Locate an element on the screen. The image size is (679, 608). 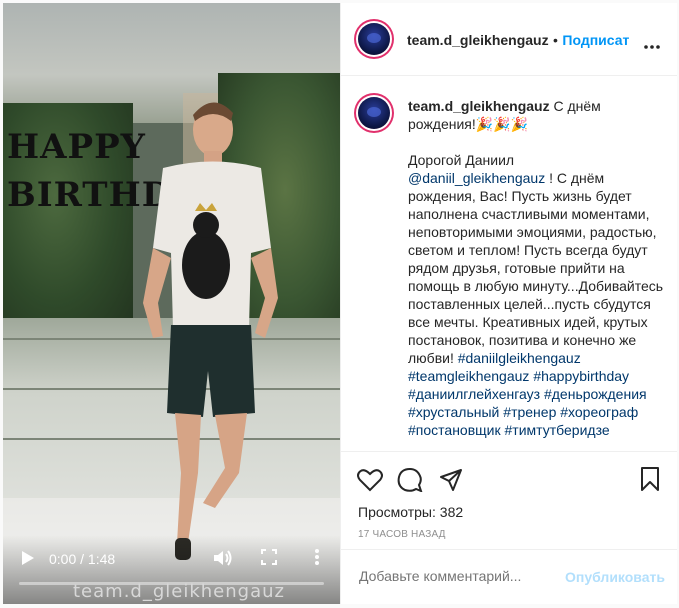
header-username: team.d_gleikhengauz is located at coordinates (478, 40).